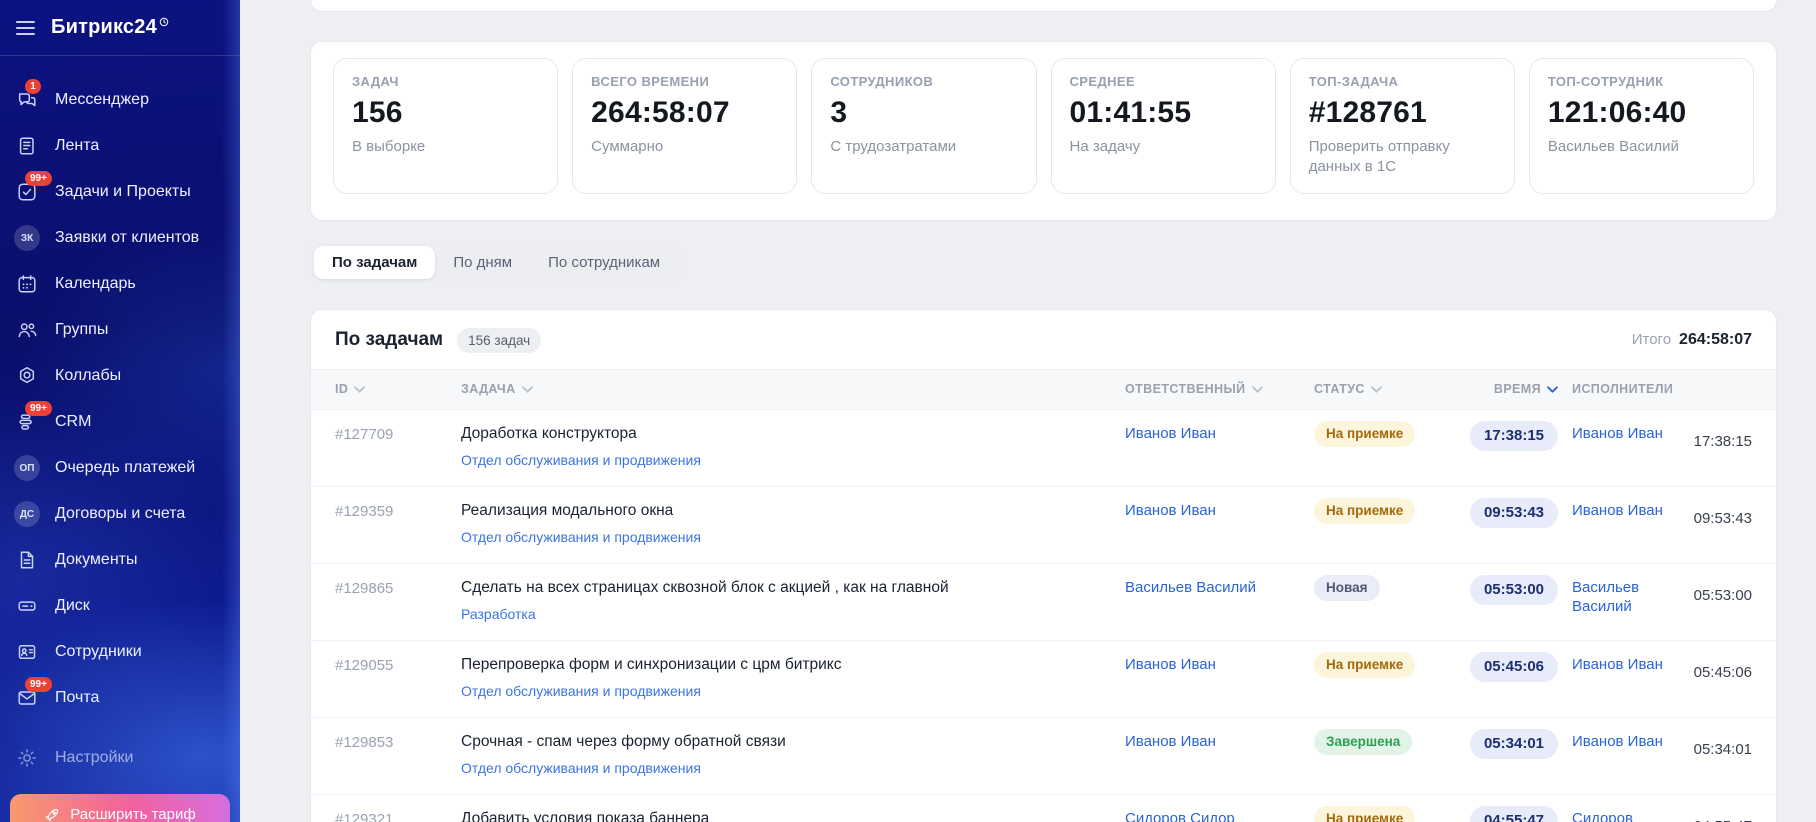 The height and width of the screenshot is (822, 1816). I want to click on executor-link: Сидоров Сидор, so click(1618, 815).